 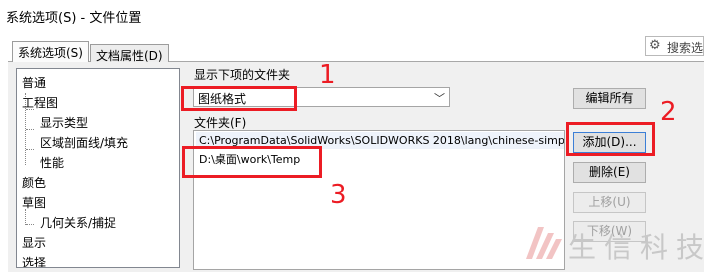 I want to click on move-up-button: 上移(U), so click(x=609, y=202).